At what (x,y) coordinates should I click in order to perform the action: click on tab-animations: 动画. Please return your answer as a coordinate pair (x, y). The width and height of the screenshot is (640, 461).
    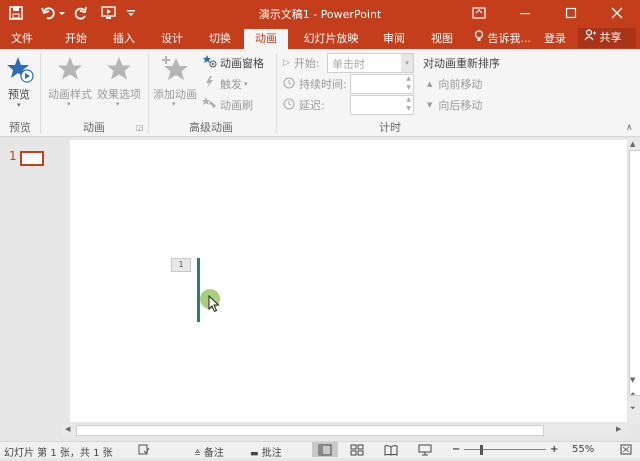
    Looking at the image, I should click on (266, 39).